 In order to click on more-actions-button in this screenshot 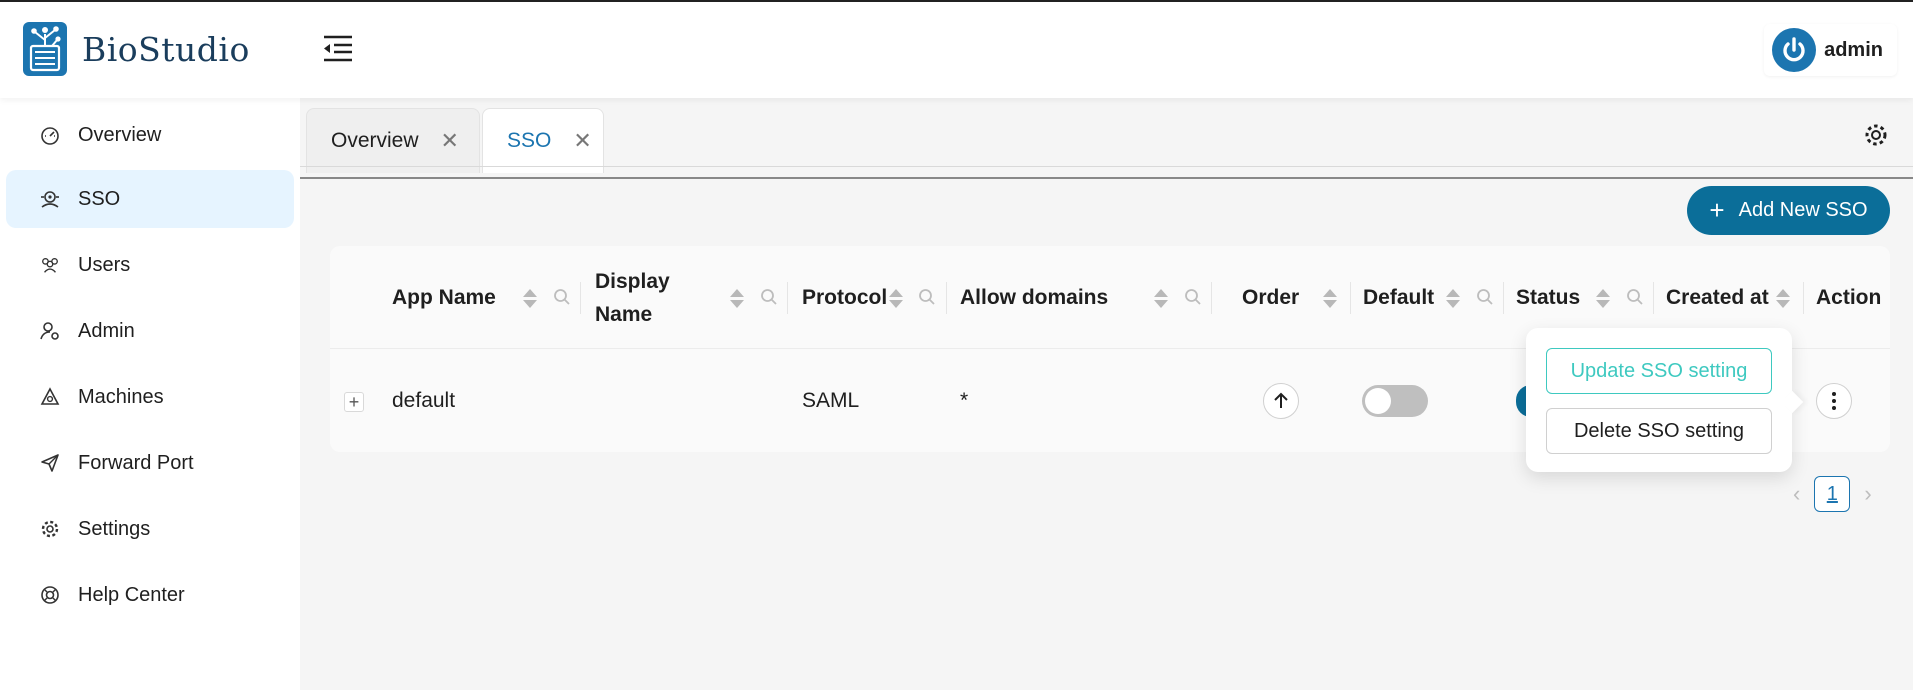, I will do `click(1834, 401)`.